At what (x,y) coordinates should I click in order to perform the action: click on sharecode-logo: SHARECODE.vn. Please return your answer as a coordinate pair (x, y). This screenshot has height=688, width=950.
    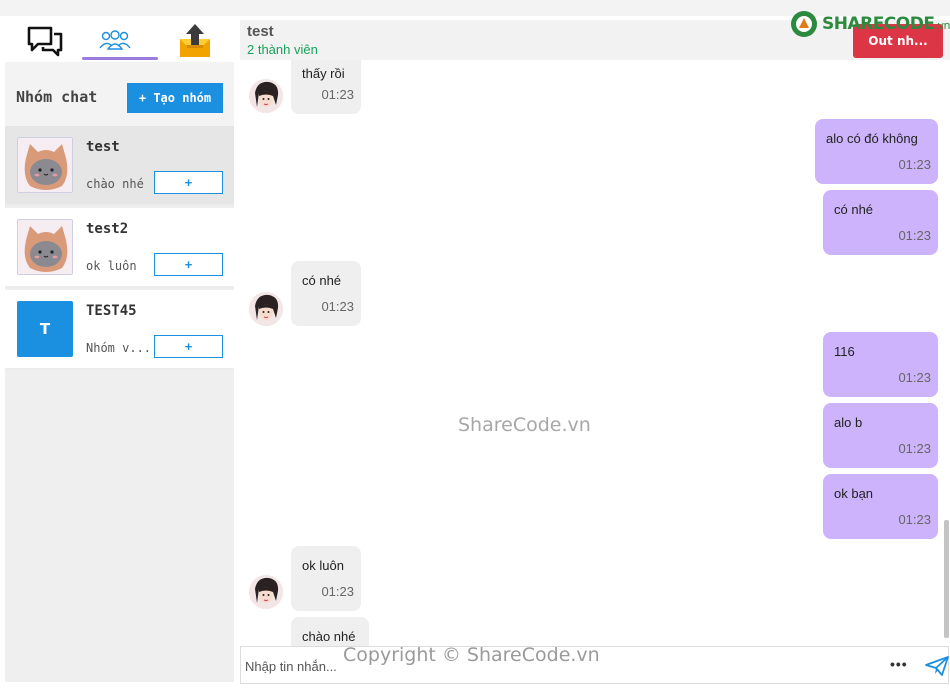
    Looking at the image, I should click on (870, 24).